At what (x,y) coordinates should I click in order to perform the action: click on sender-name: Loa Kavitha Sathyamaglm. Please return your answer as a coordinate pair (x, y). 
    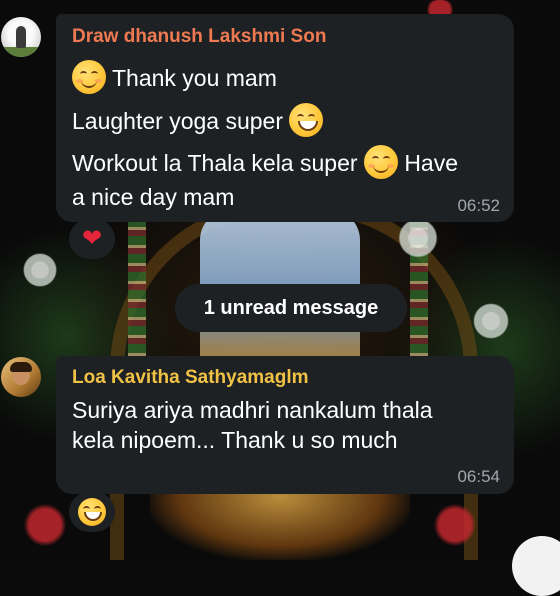
    Looking at the image, I should click on (190, 378).